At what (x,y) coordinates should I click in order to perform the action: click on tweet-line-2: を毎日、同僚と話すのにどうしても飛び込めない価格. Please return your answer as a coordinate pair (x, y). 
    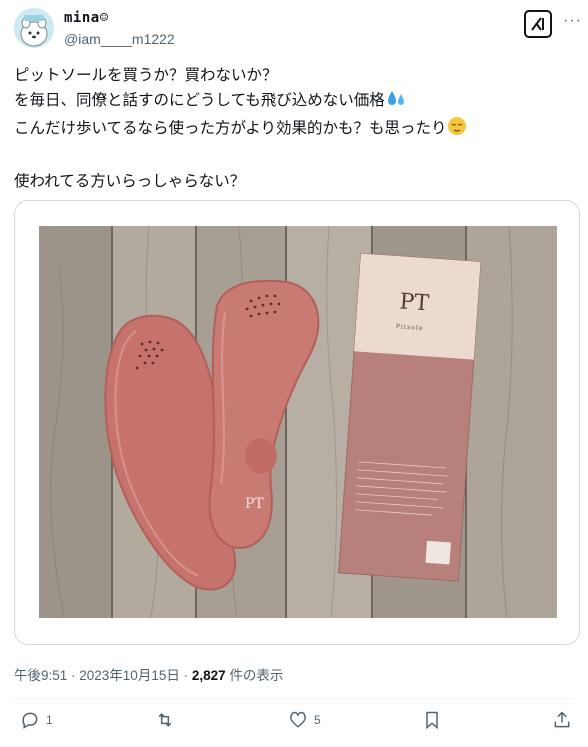
    Looking at the image, I should click on (294, 102).